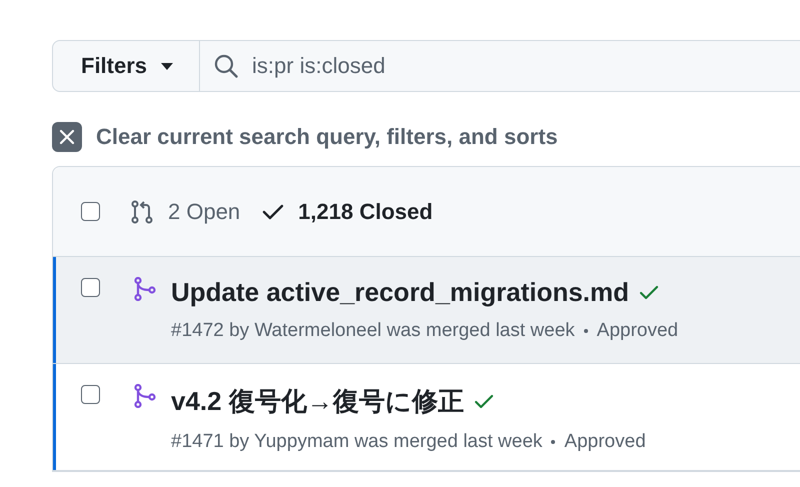  I want to click on pull-request-icon, so click(142, 212).